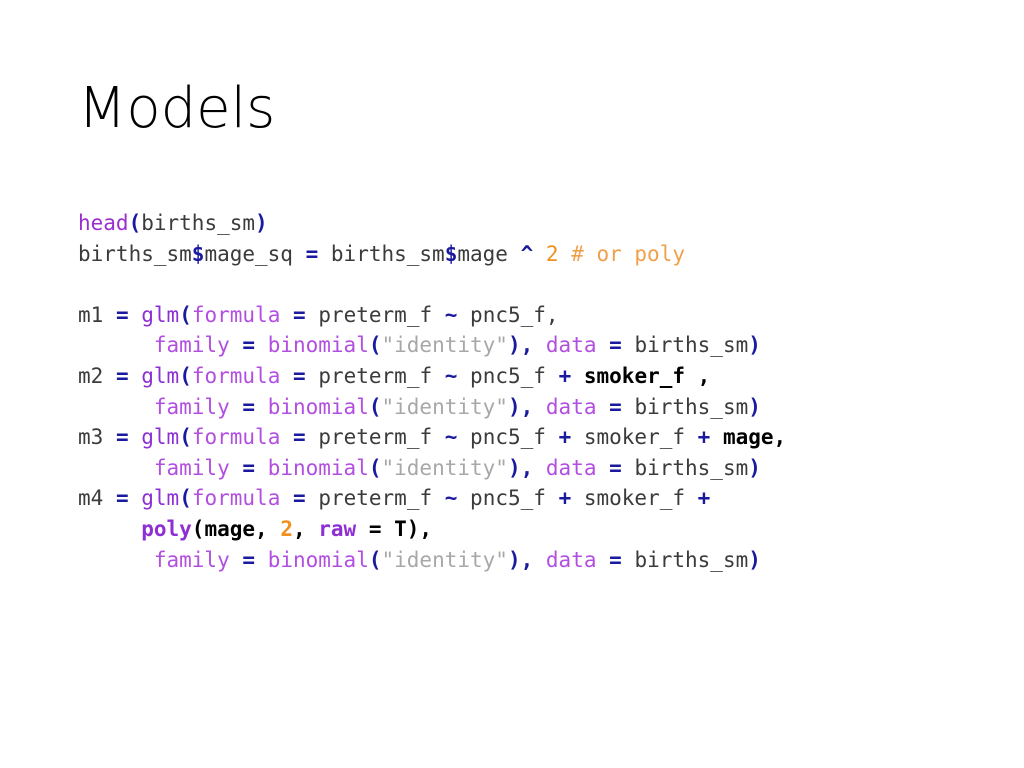 This screenshot has width=1024, height=768. What do you see at coordinates (552, 253) in the screenshot?
I see `code-token: 2` at bounding box center [552, 253].